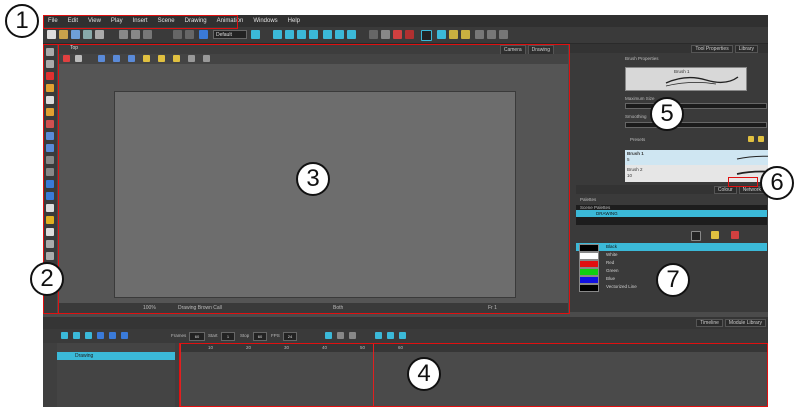 This screenshot has height=410, width=800. I want to click on delete-layer-icon, so click(88, 335).